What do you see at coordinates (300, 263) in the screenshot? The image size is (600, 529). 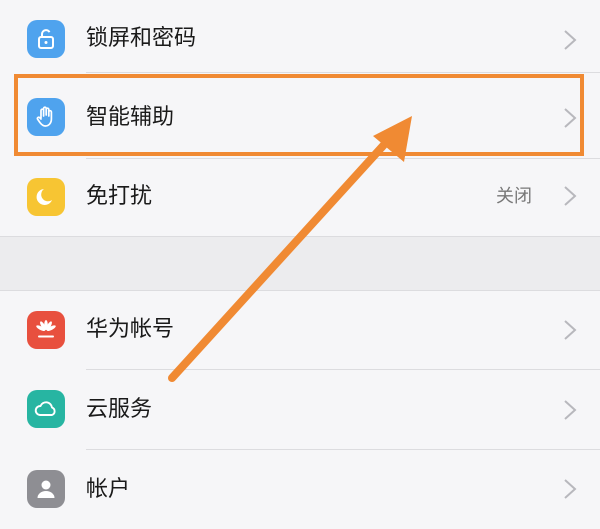 I see `section-gap` at bounding box center [300, 263].